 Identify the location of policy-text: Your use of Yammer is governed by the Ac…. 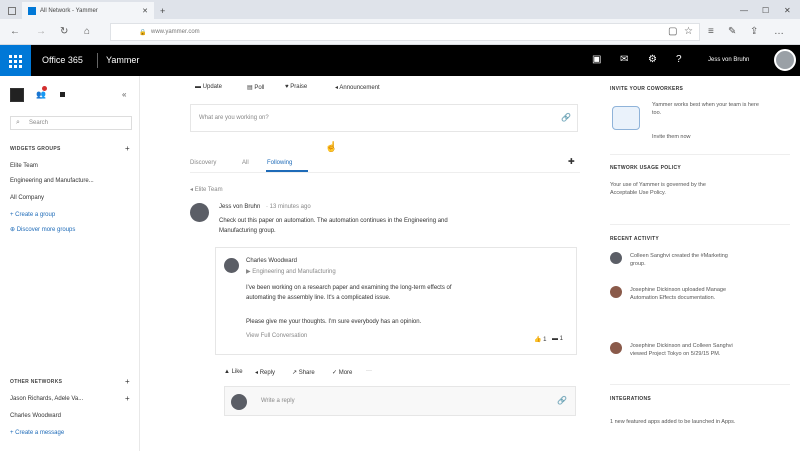
(670, 189).